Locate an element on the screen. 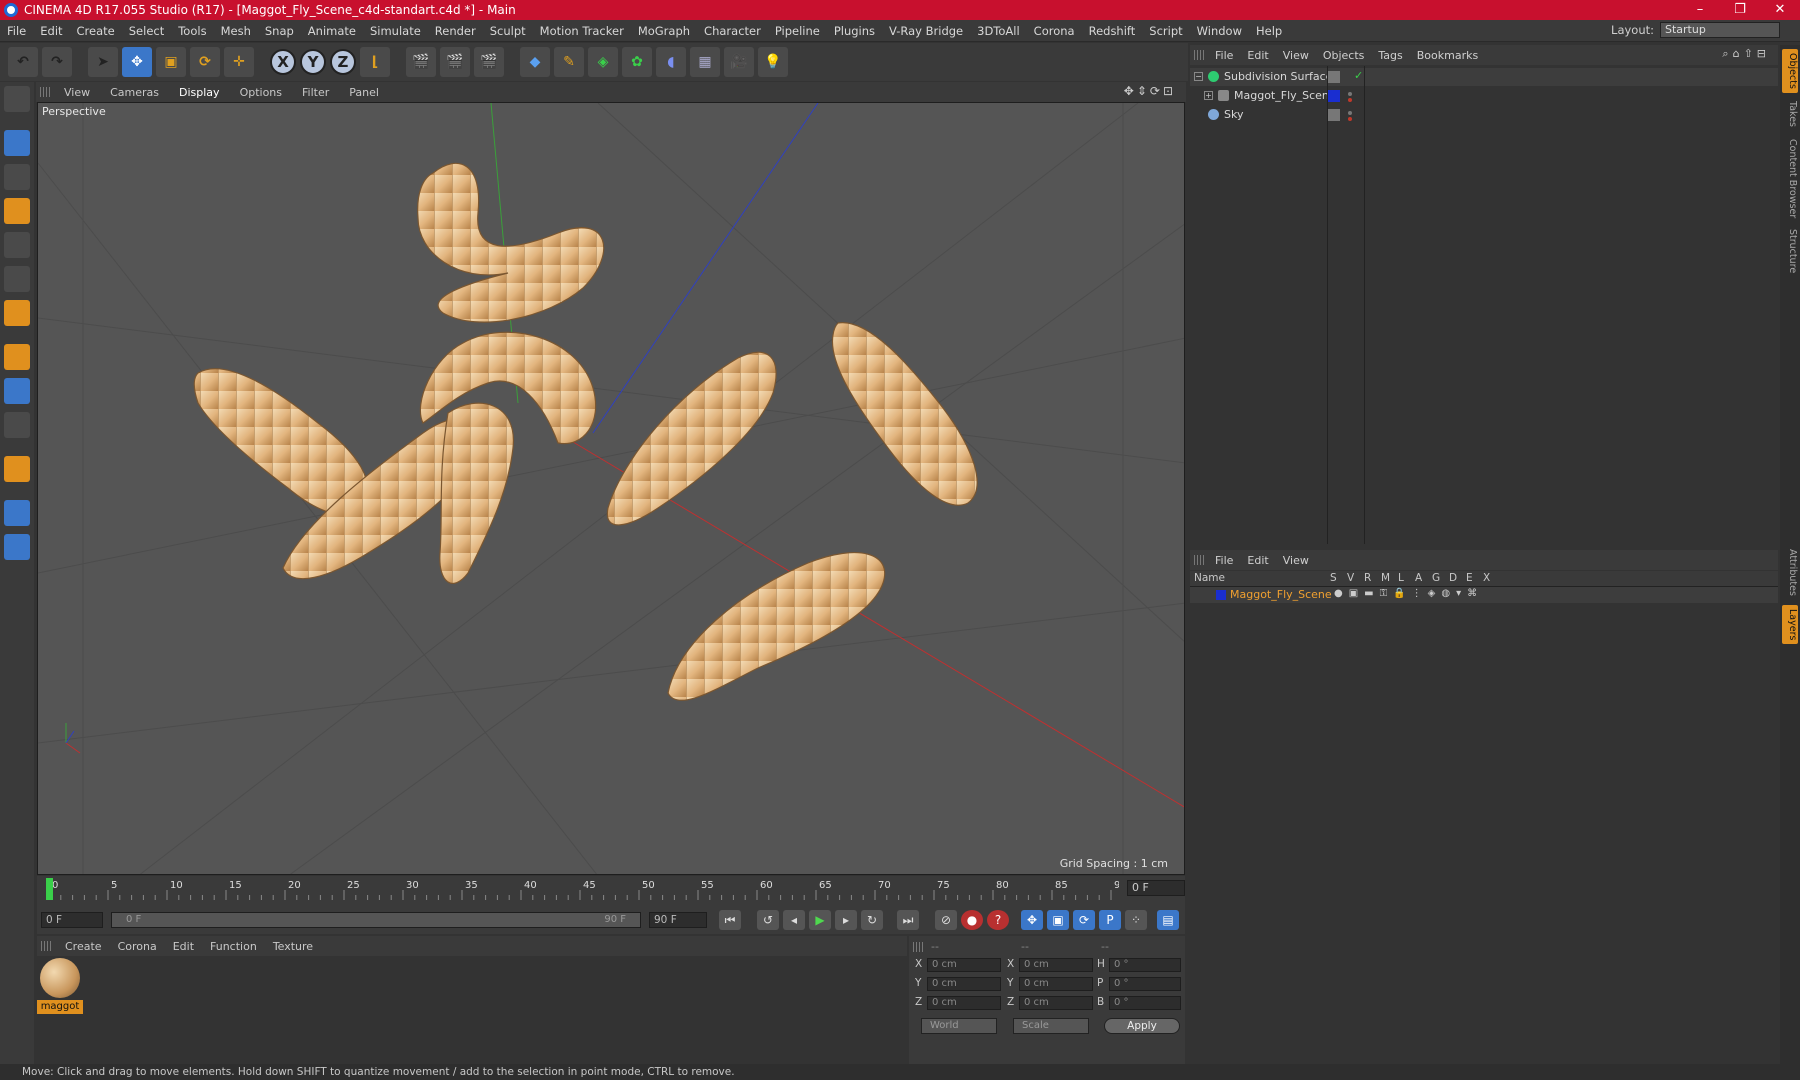 The height and width of the screenshot is (1080, 1800). key-point-level-icon: ⁘ is located at coordinates (1136, 920).